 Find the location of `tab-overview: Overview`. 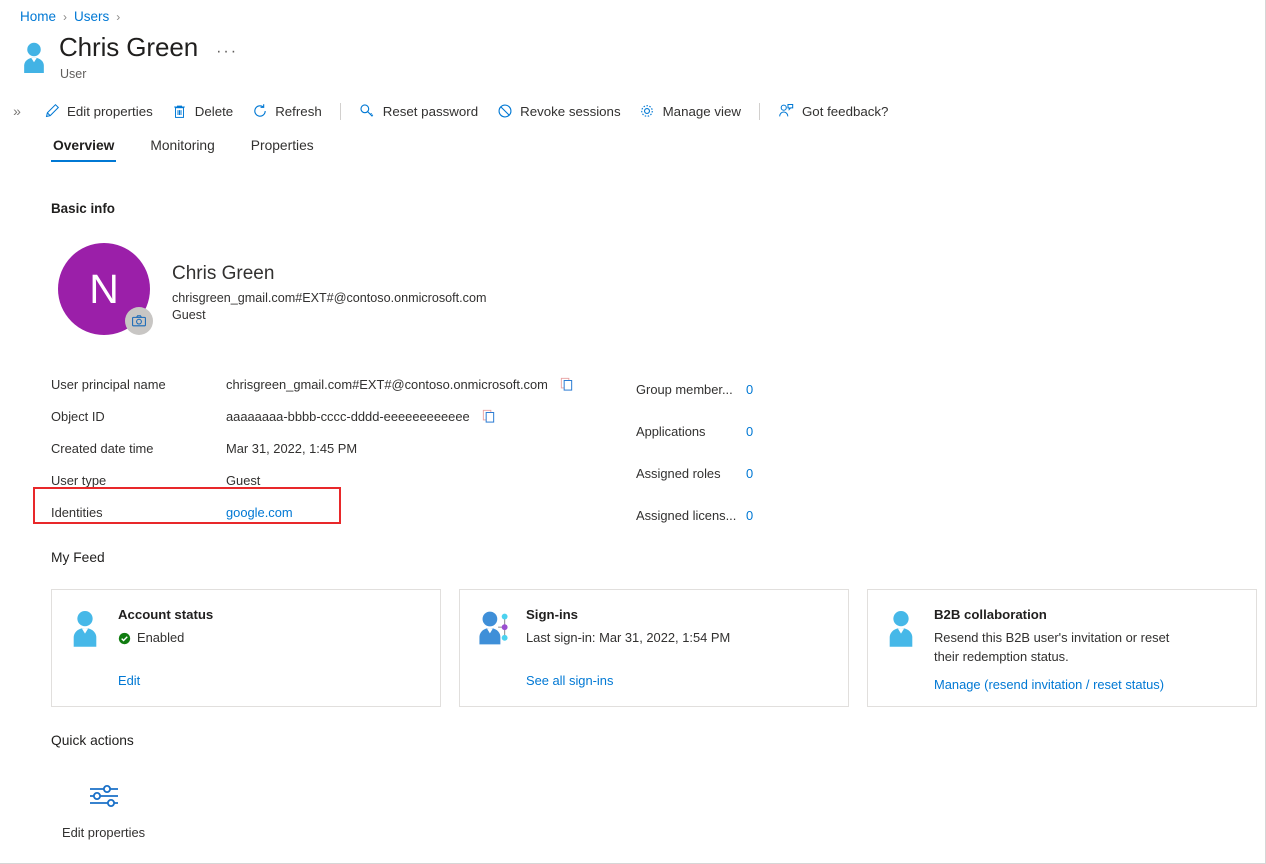

tab-overview: Overview is located at coordinates (84, 150).